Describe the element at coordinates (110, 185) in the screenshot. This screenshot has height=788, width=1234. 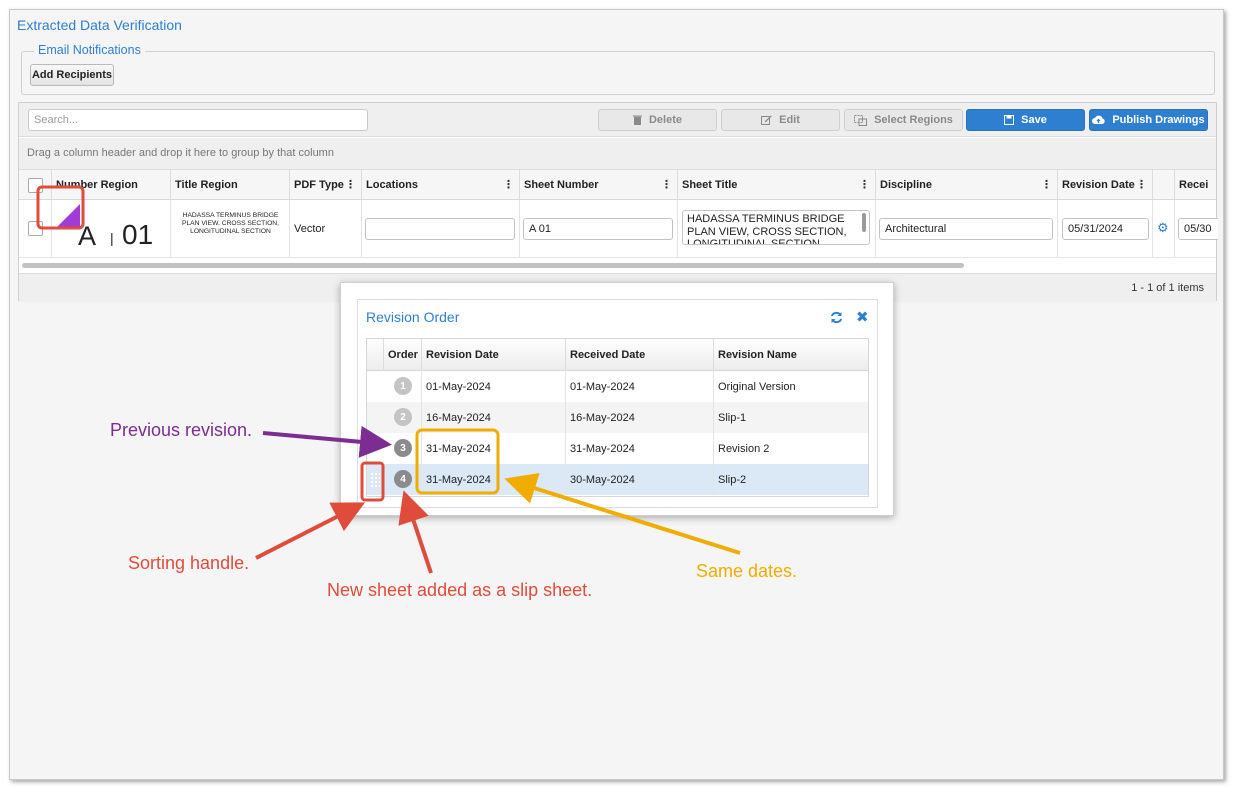
I see `column-header-number-region: Number Region` at that location.